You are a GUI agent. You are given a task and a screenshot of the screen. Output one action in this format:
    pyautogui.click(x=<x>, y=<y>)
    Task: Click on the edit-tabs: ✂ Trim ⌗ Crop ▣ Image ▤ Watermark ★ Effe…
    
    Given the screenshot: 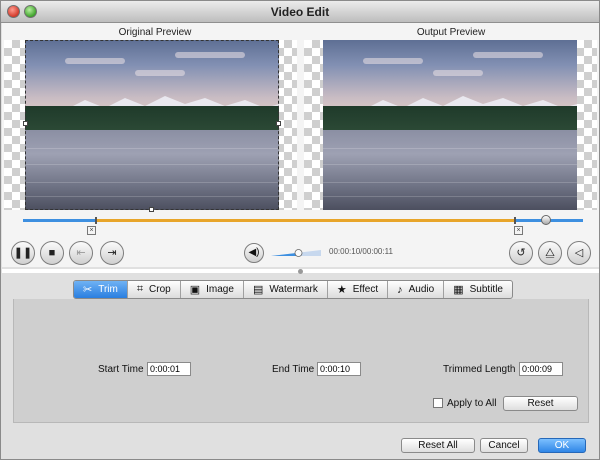 What is the action you would take?
    pyautogui.click(x=293, y=289)
    